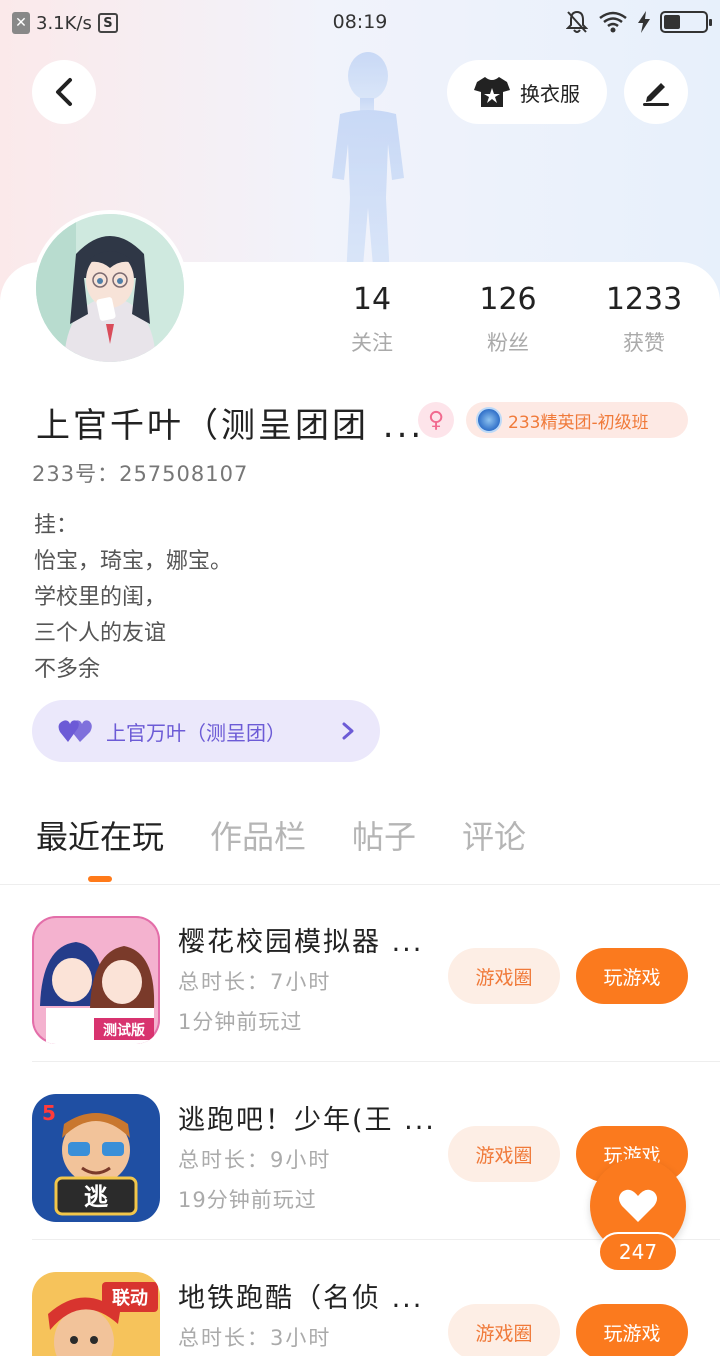  Describe the element at coordinates (368, 165) in the screenshot. I see `avatar-figure-illustration` at that location.